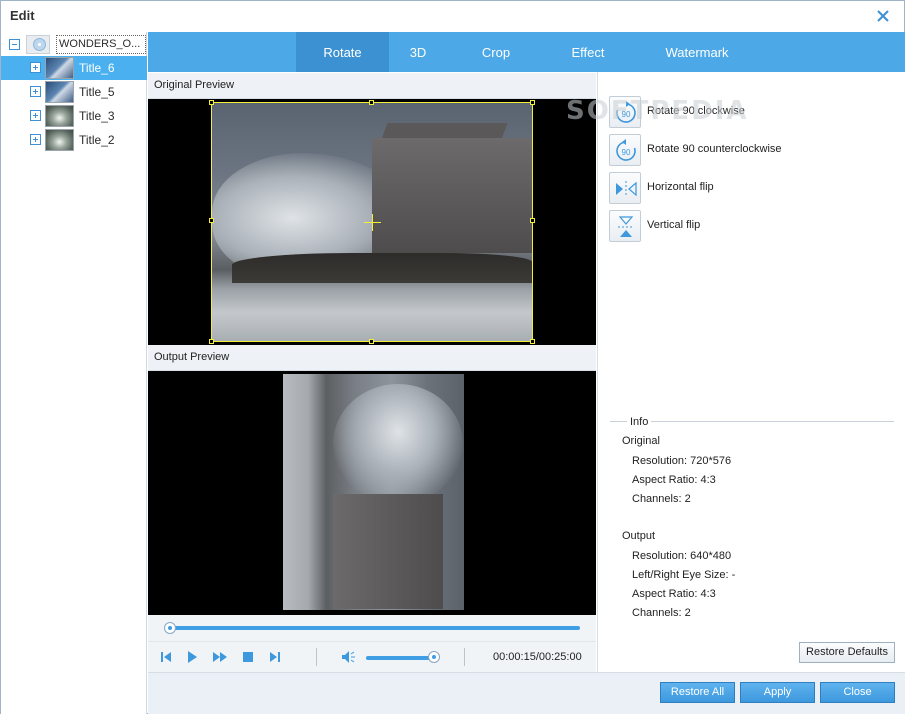  I want to click on tree-item-label: Title_6, so click(97, 68).